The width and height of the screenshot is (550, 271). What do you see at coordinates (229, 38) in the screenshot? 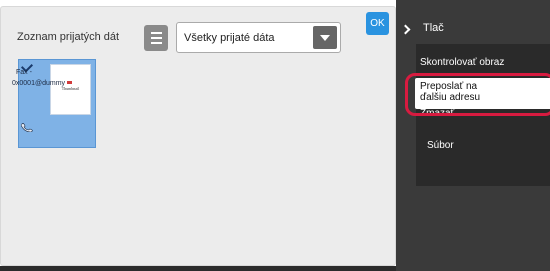
I see `filter-select-value: Všetky prijaté dáta` at bounding box center [229, 38].